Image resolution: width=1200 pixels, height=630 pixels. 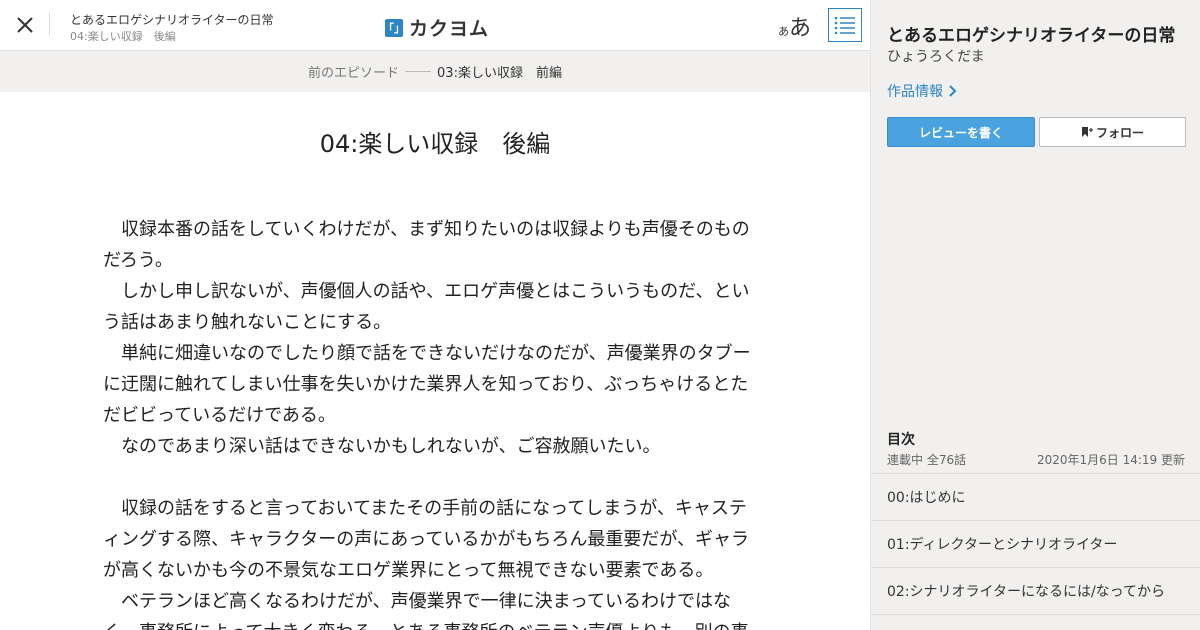 What do you see at coordinates (961, 132) in the screenshot?
I see `write-review-button: レビューを書く` at bounding box center [961, 132].